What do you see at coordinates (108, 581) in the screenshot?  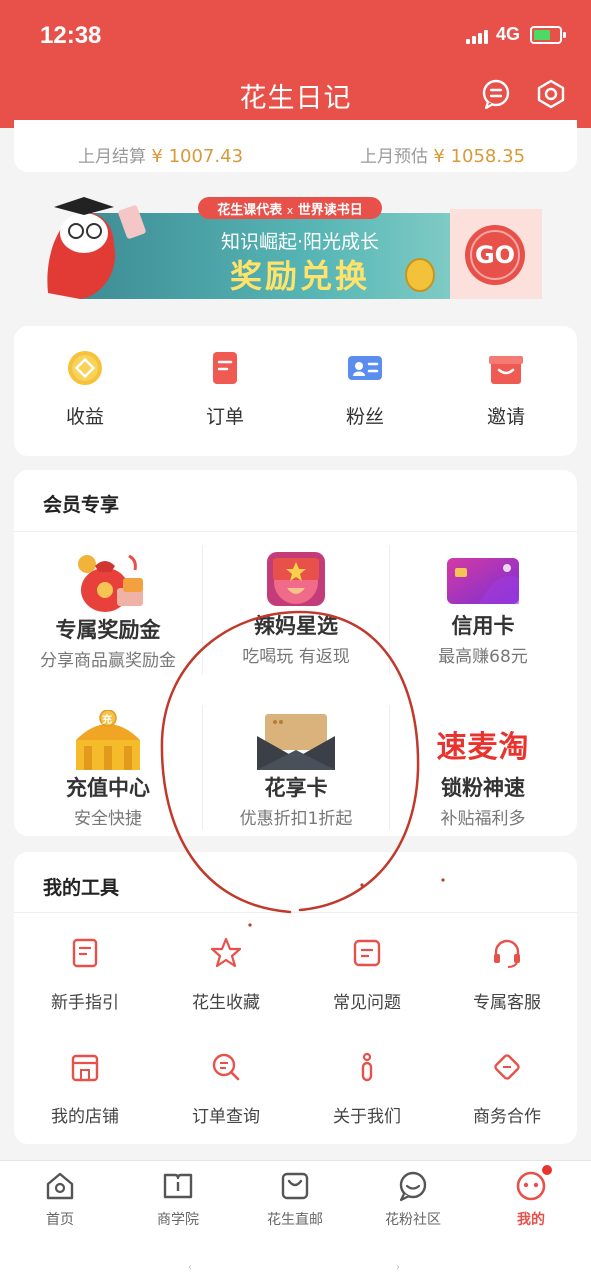 I see `money-bag-icon` at bounding box center [108, 581].